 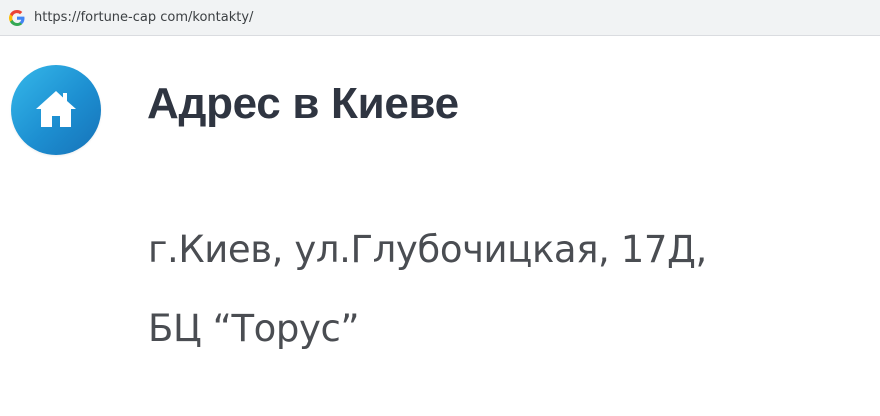 I want to click on home-icon, so click(x=56, y=109).